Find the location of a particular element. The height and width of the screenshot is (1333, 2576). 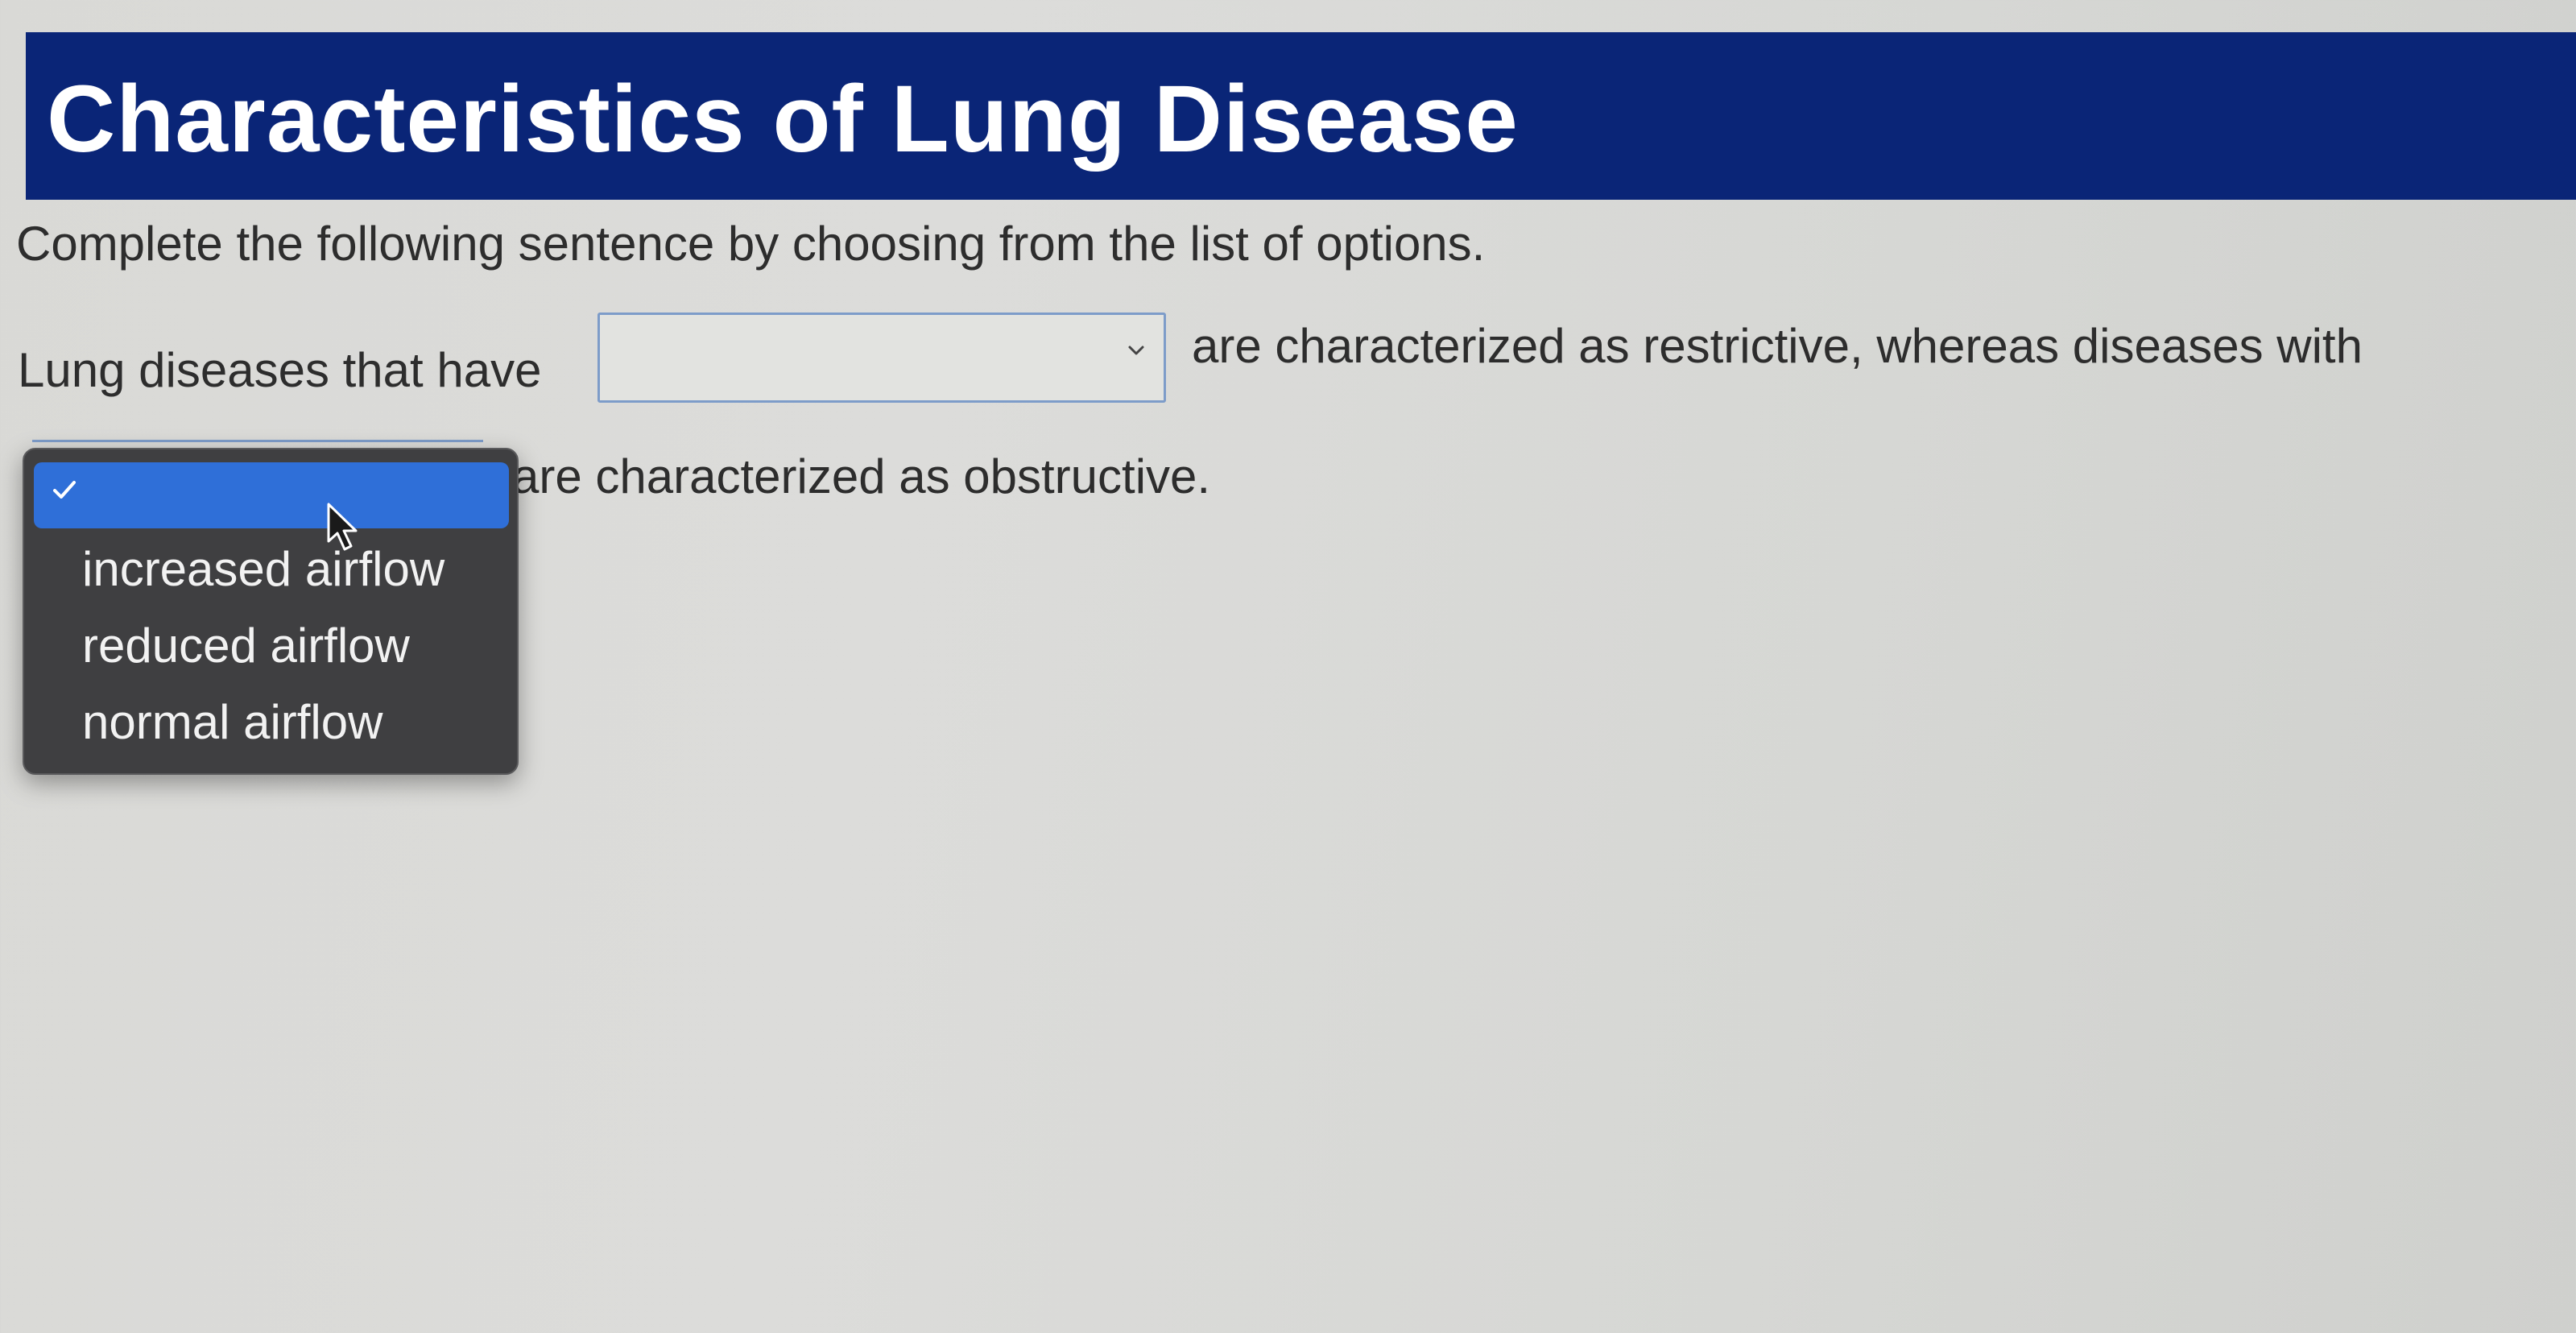

dropdown-option-label: reduced airflow is located at coordinates (246, 646).